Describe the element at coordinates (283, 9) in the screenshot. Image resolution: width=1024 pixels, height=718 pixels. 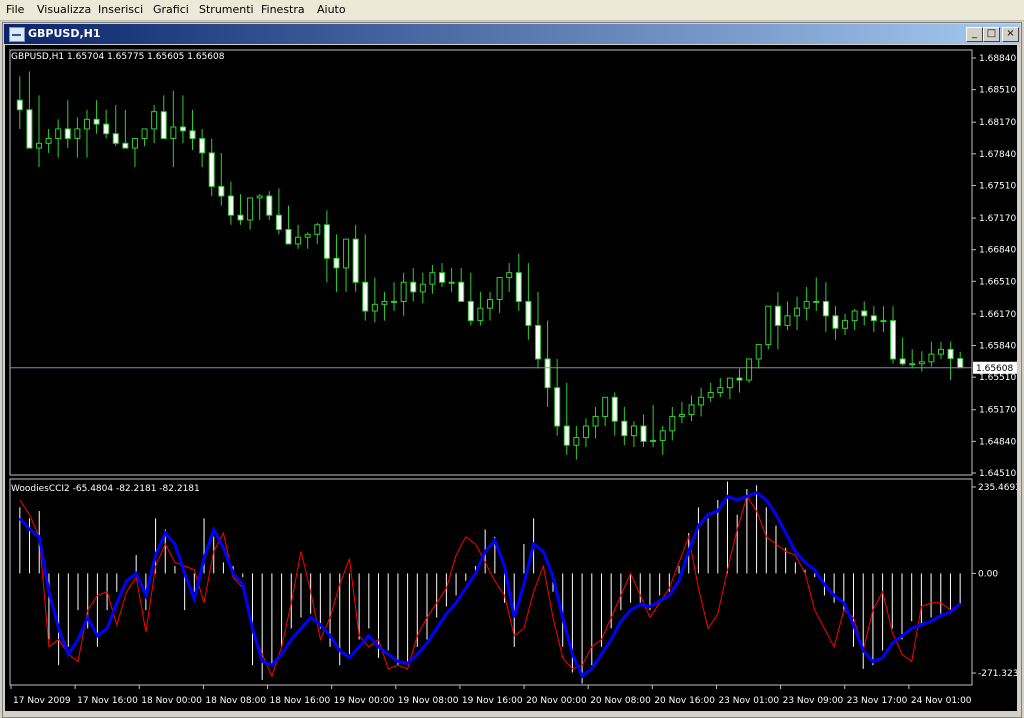
I see `menu-finestra: Finestra` at that location.